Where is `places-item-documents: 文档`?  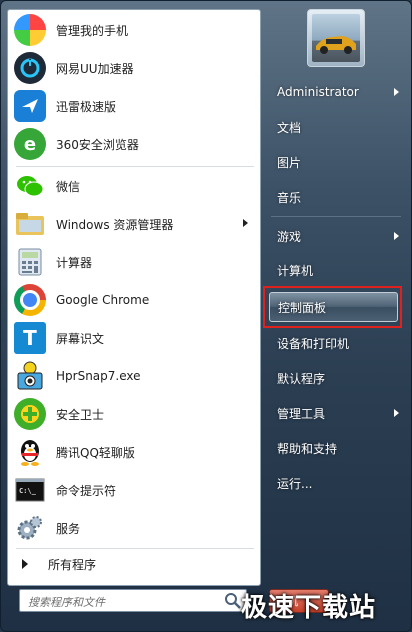 places-item-documents: 文档 is located at coordinates (336, 127).